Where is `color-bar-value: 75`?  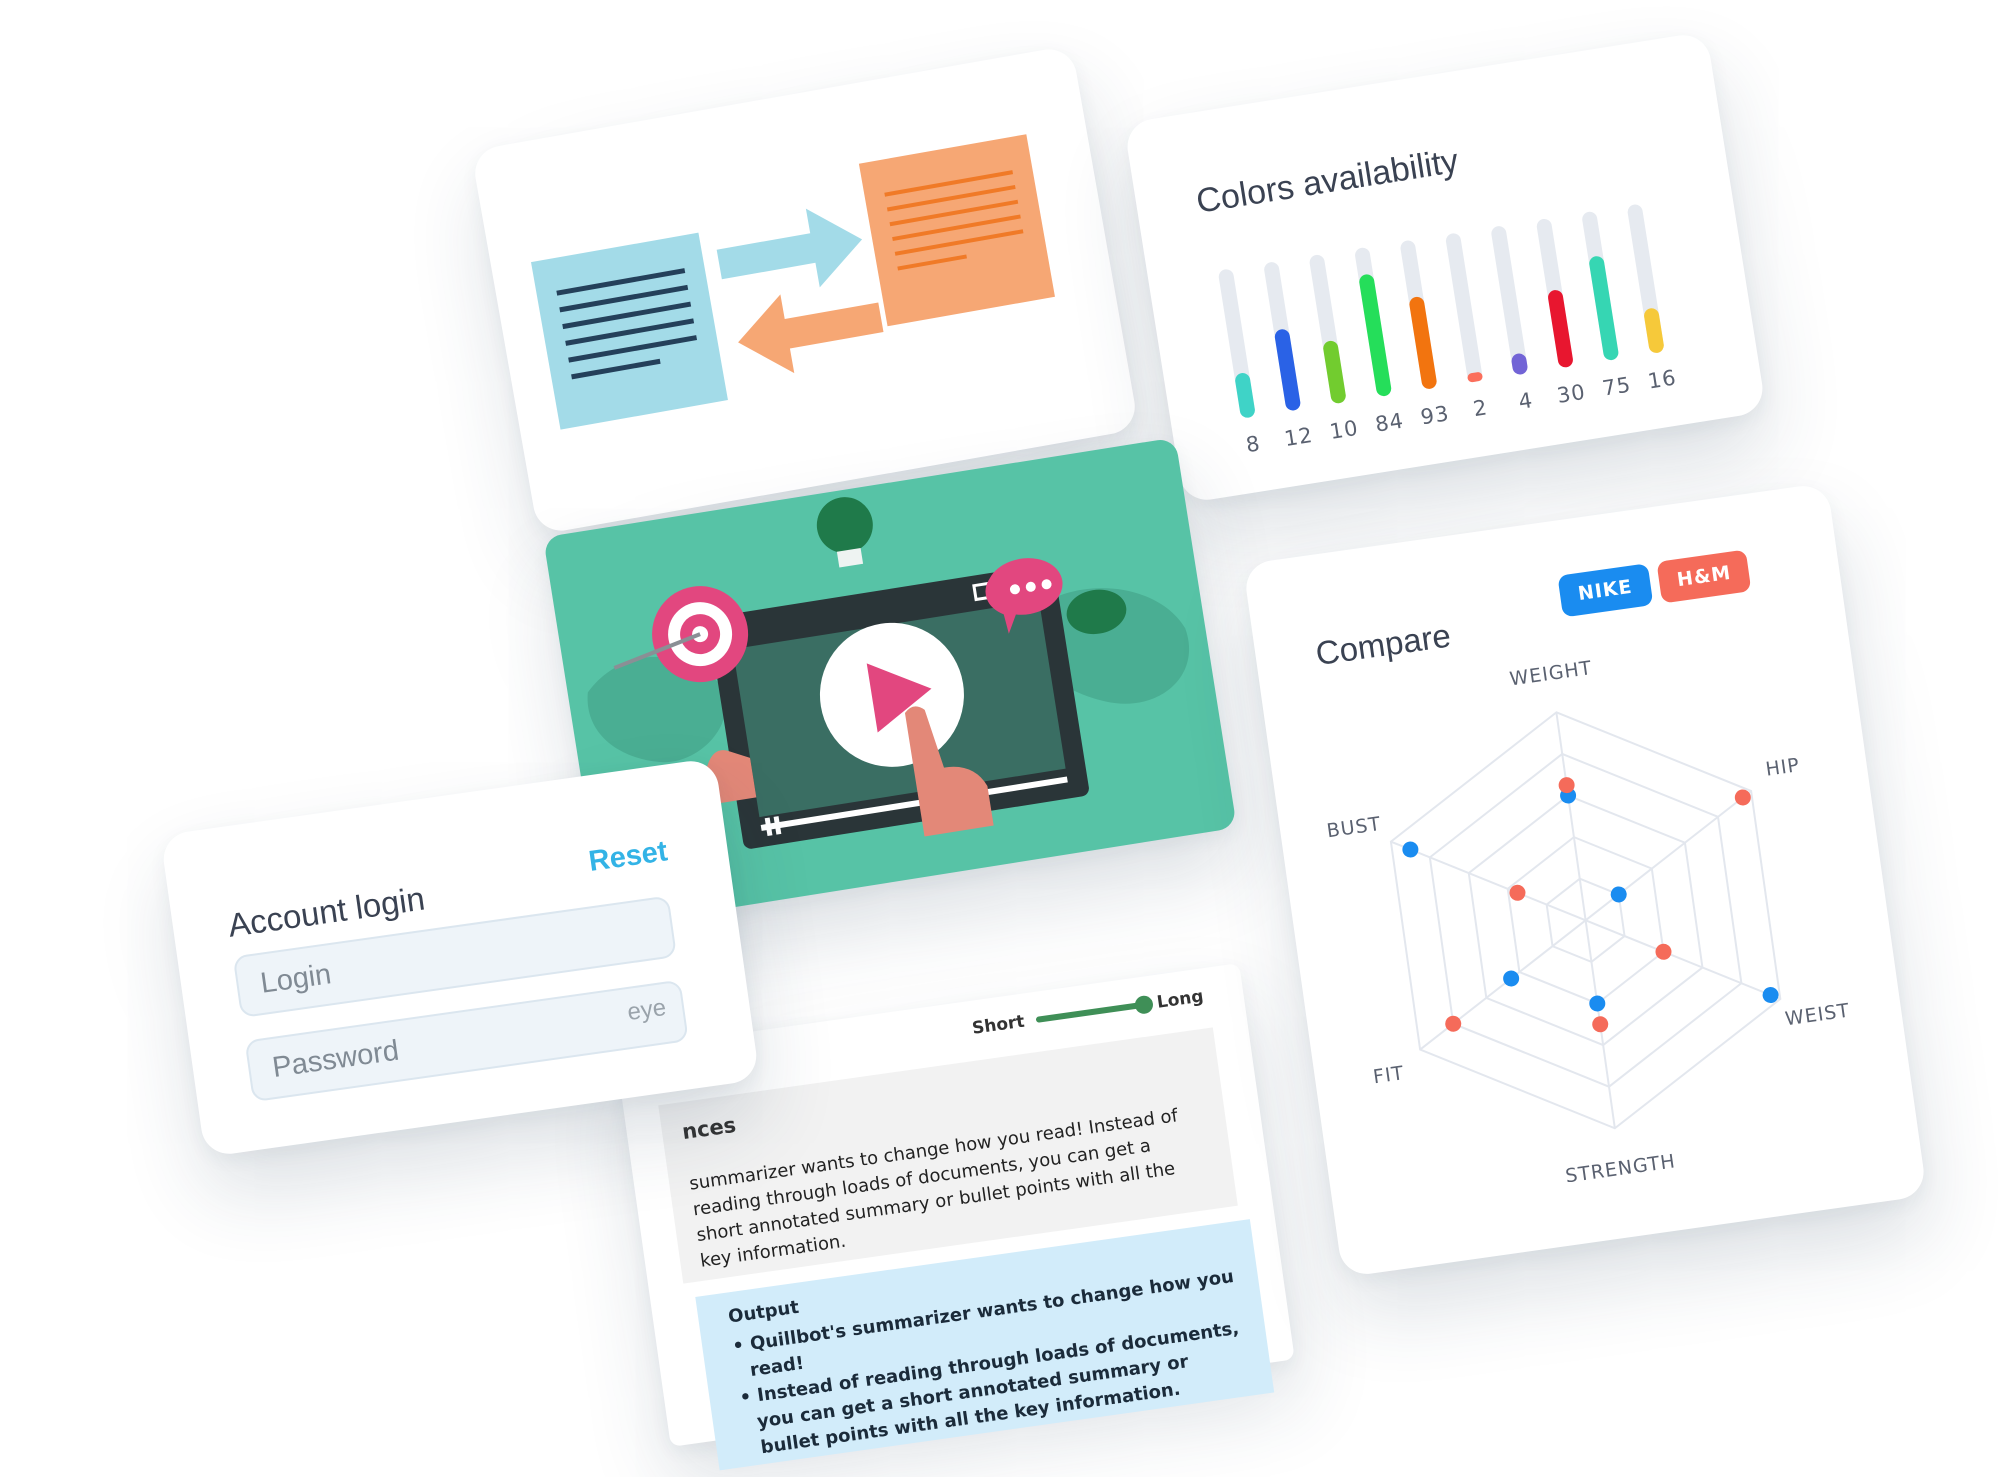 color-bar-value: 75 is located at coordinates (1616, 386).